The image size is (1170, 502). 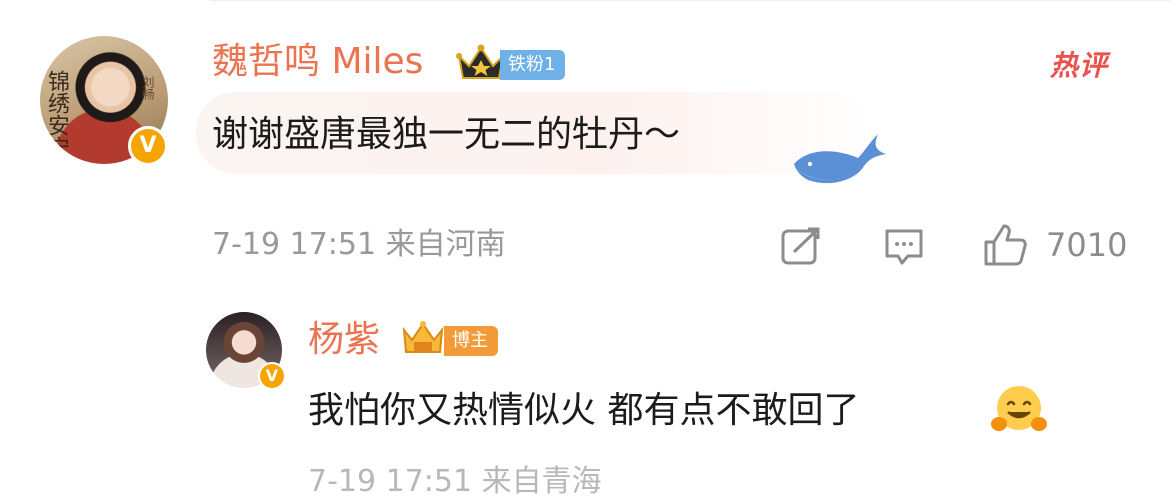 I want to click on comment-icon, so click(x=904, y=247).